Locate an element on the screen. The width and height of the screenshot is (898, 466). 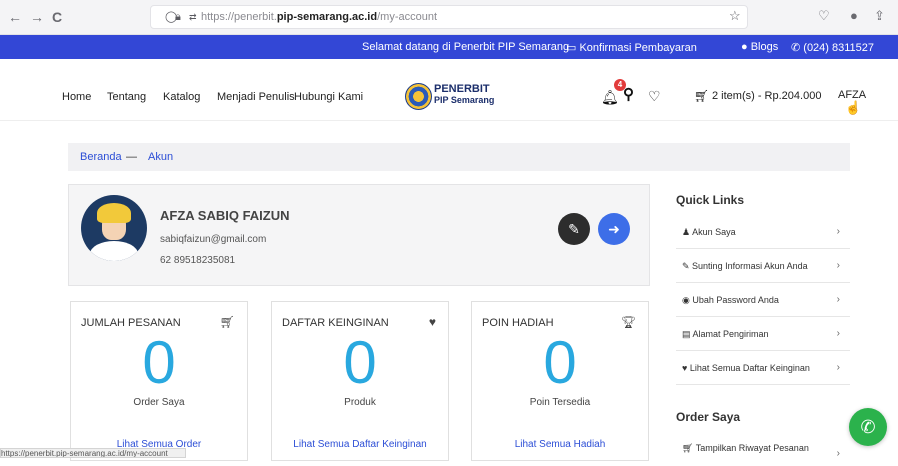
nav-katalog: Katalog is located at coordinates (181, 97).